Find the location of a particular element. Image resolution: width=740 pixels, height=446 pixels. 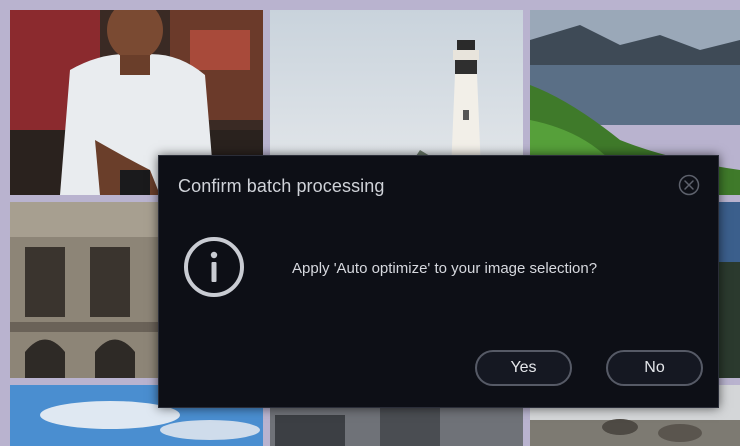

dialog-title: Confirm batch processing is located at coordinates (281, 186).